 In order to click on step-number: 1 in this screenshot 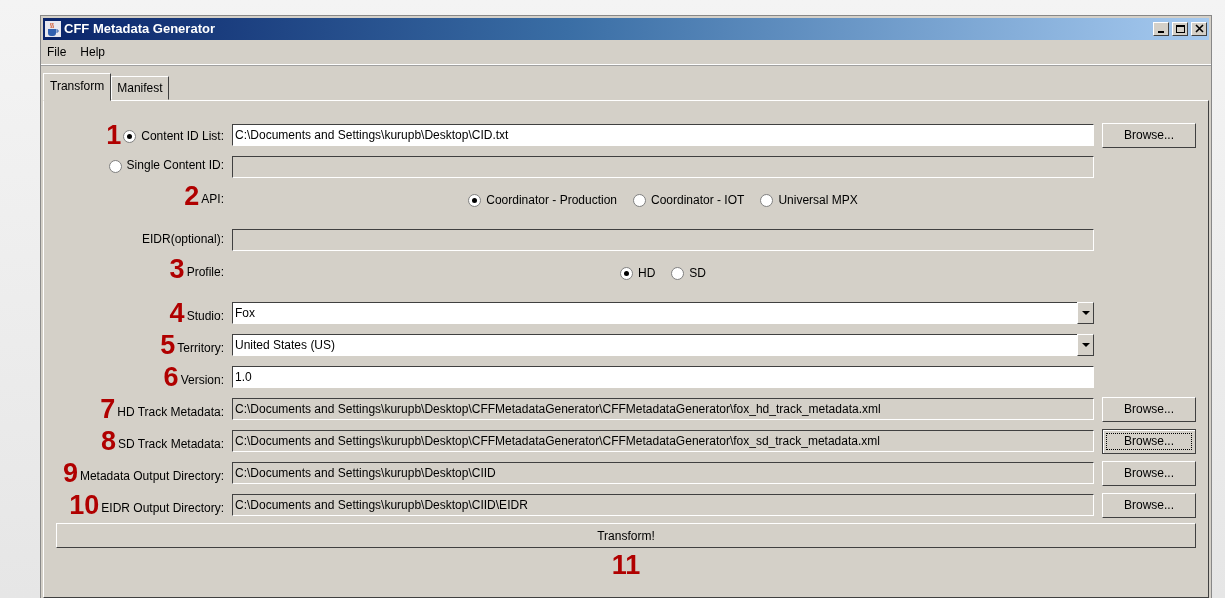, I will do `click(114, 135)`.